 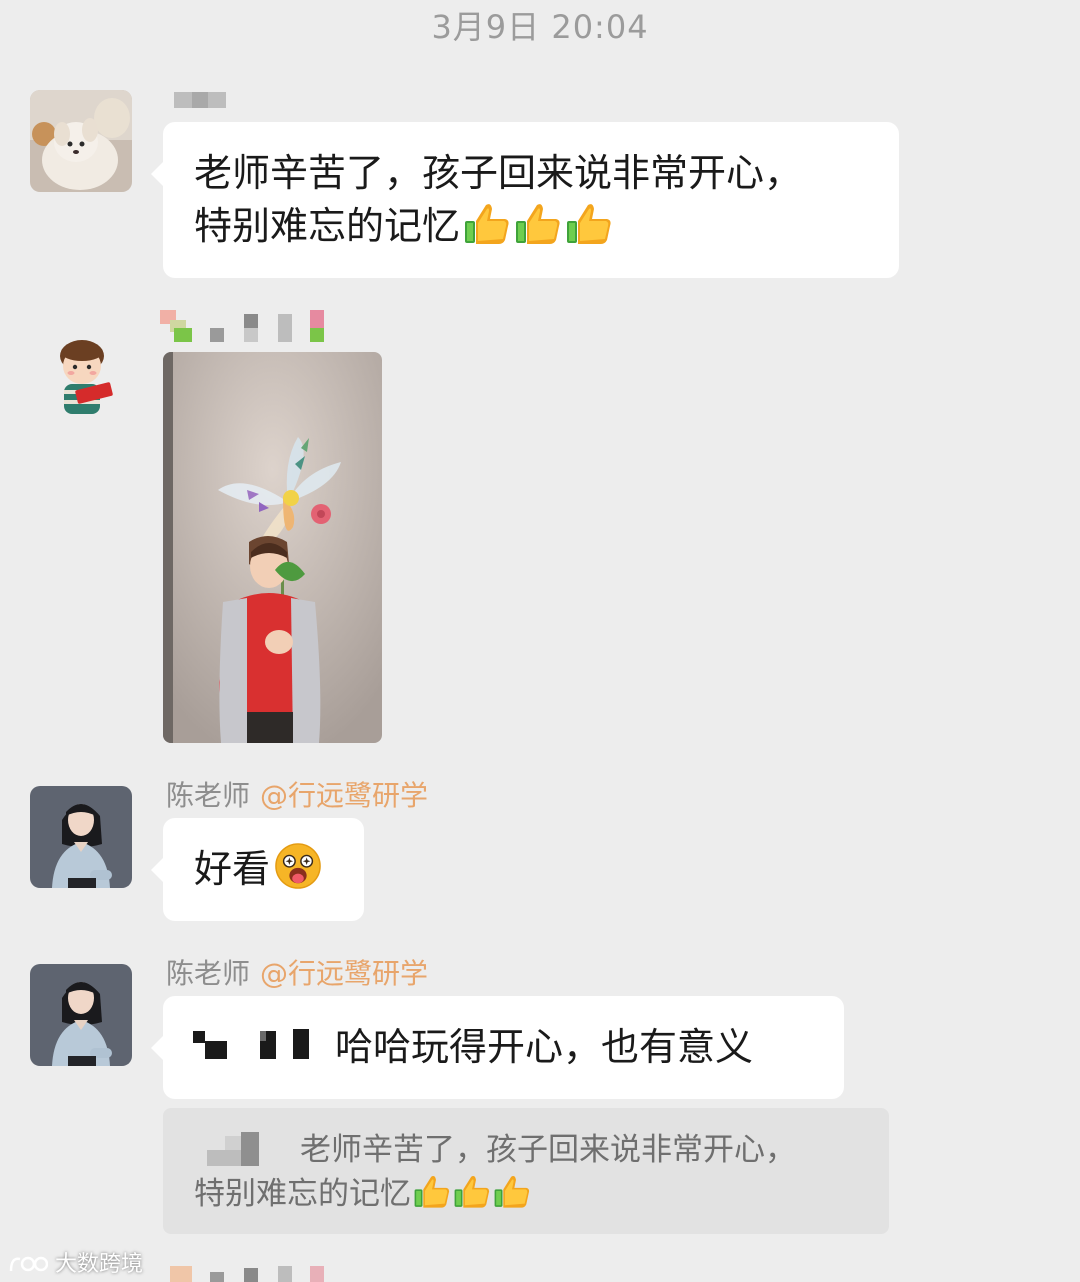 What do you see at coordinates (544, 1047) in the screenshot?
I see `message-text: 哈哈玩得开心，也有意义` at bounding box center [544, 1047].